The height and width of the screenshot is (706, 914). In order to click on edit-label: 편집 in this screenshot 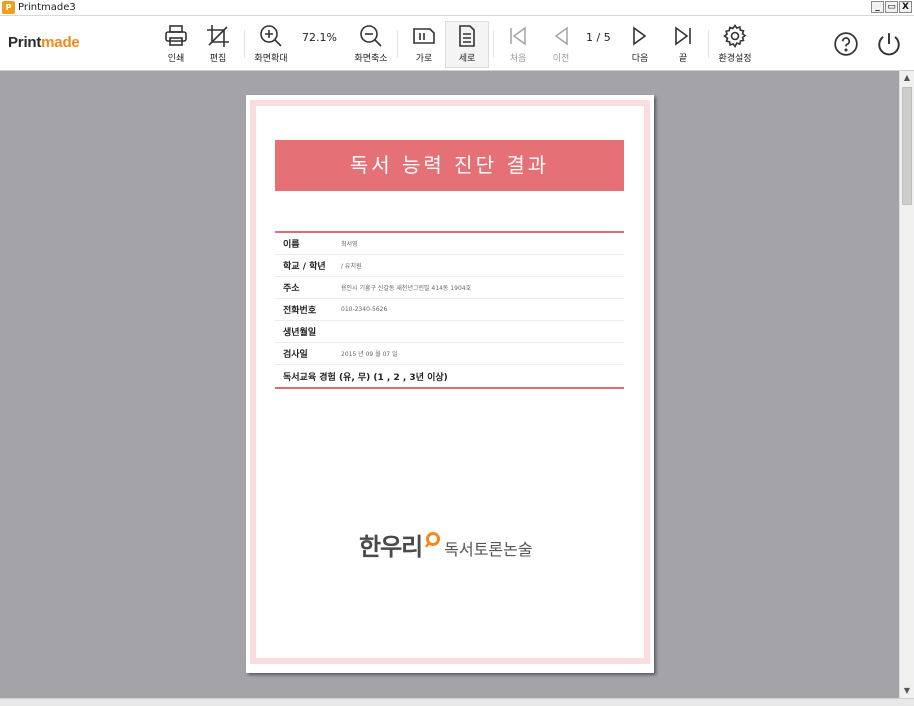, I will do `click(218, 59)`.